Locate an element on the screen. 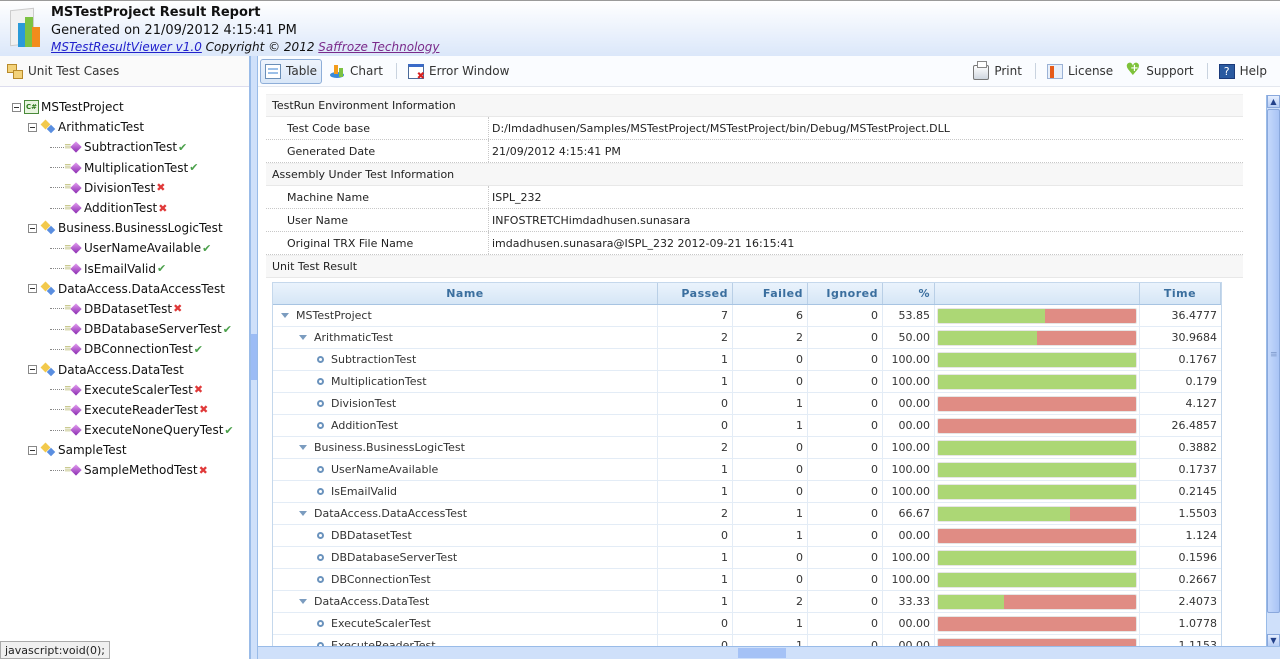 This screenshot has width=1280, height=659. tree-node-method: ≡ DBDatasetTest ✖ is located at coordinates (124, 309).